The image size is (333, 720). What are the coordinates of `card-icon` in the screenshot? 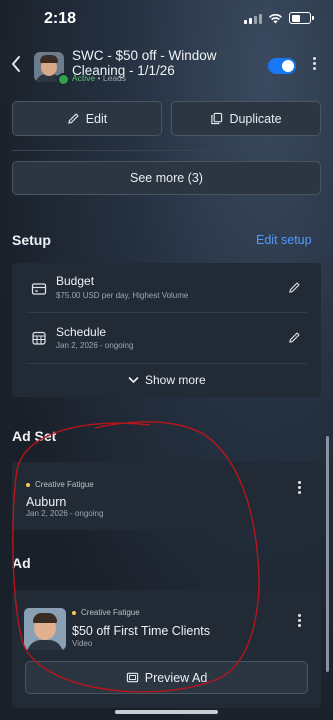 It's located at (39, 289).